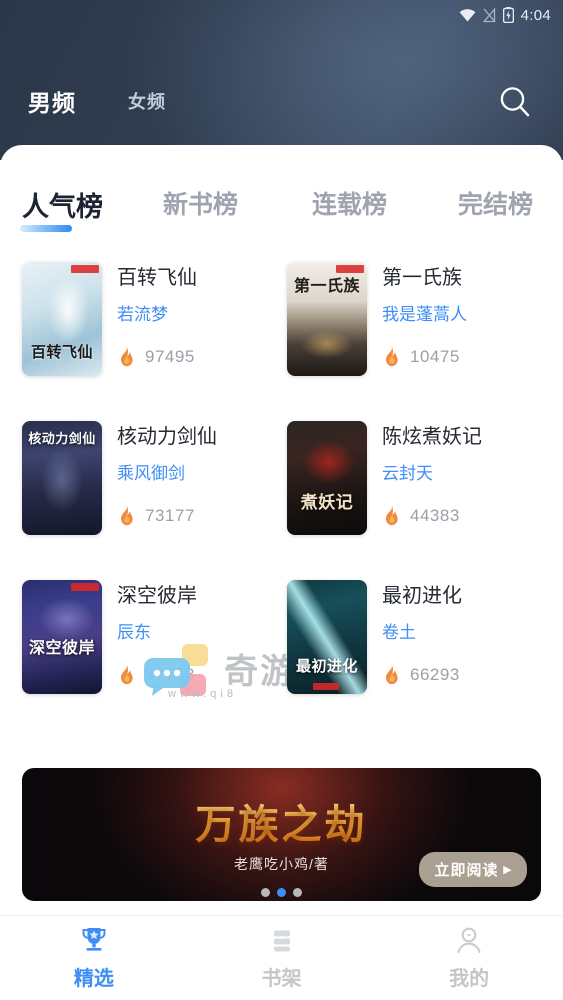 The image size is (563, 1000). What do you see at coordinates (281, 941) in the screenshot?
I see `bookshelf-icon` at bounding box center [281, 941].